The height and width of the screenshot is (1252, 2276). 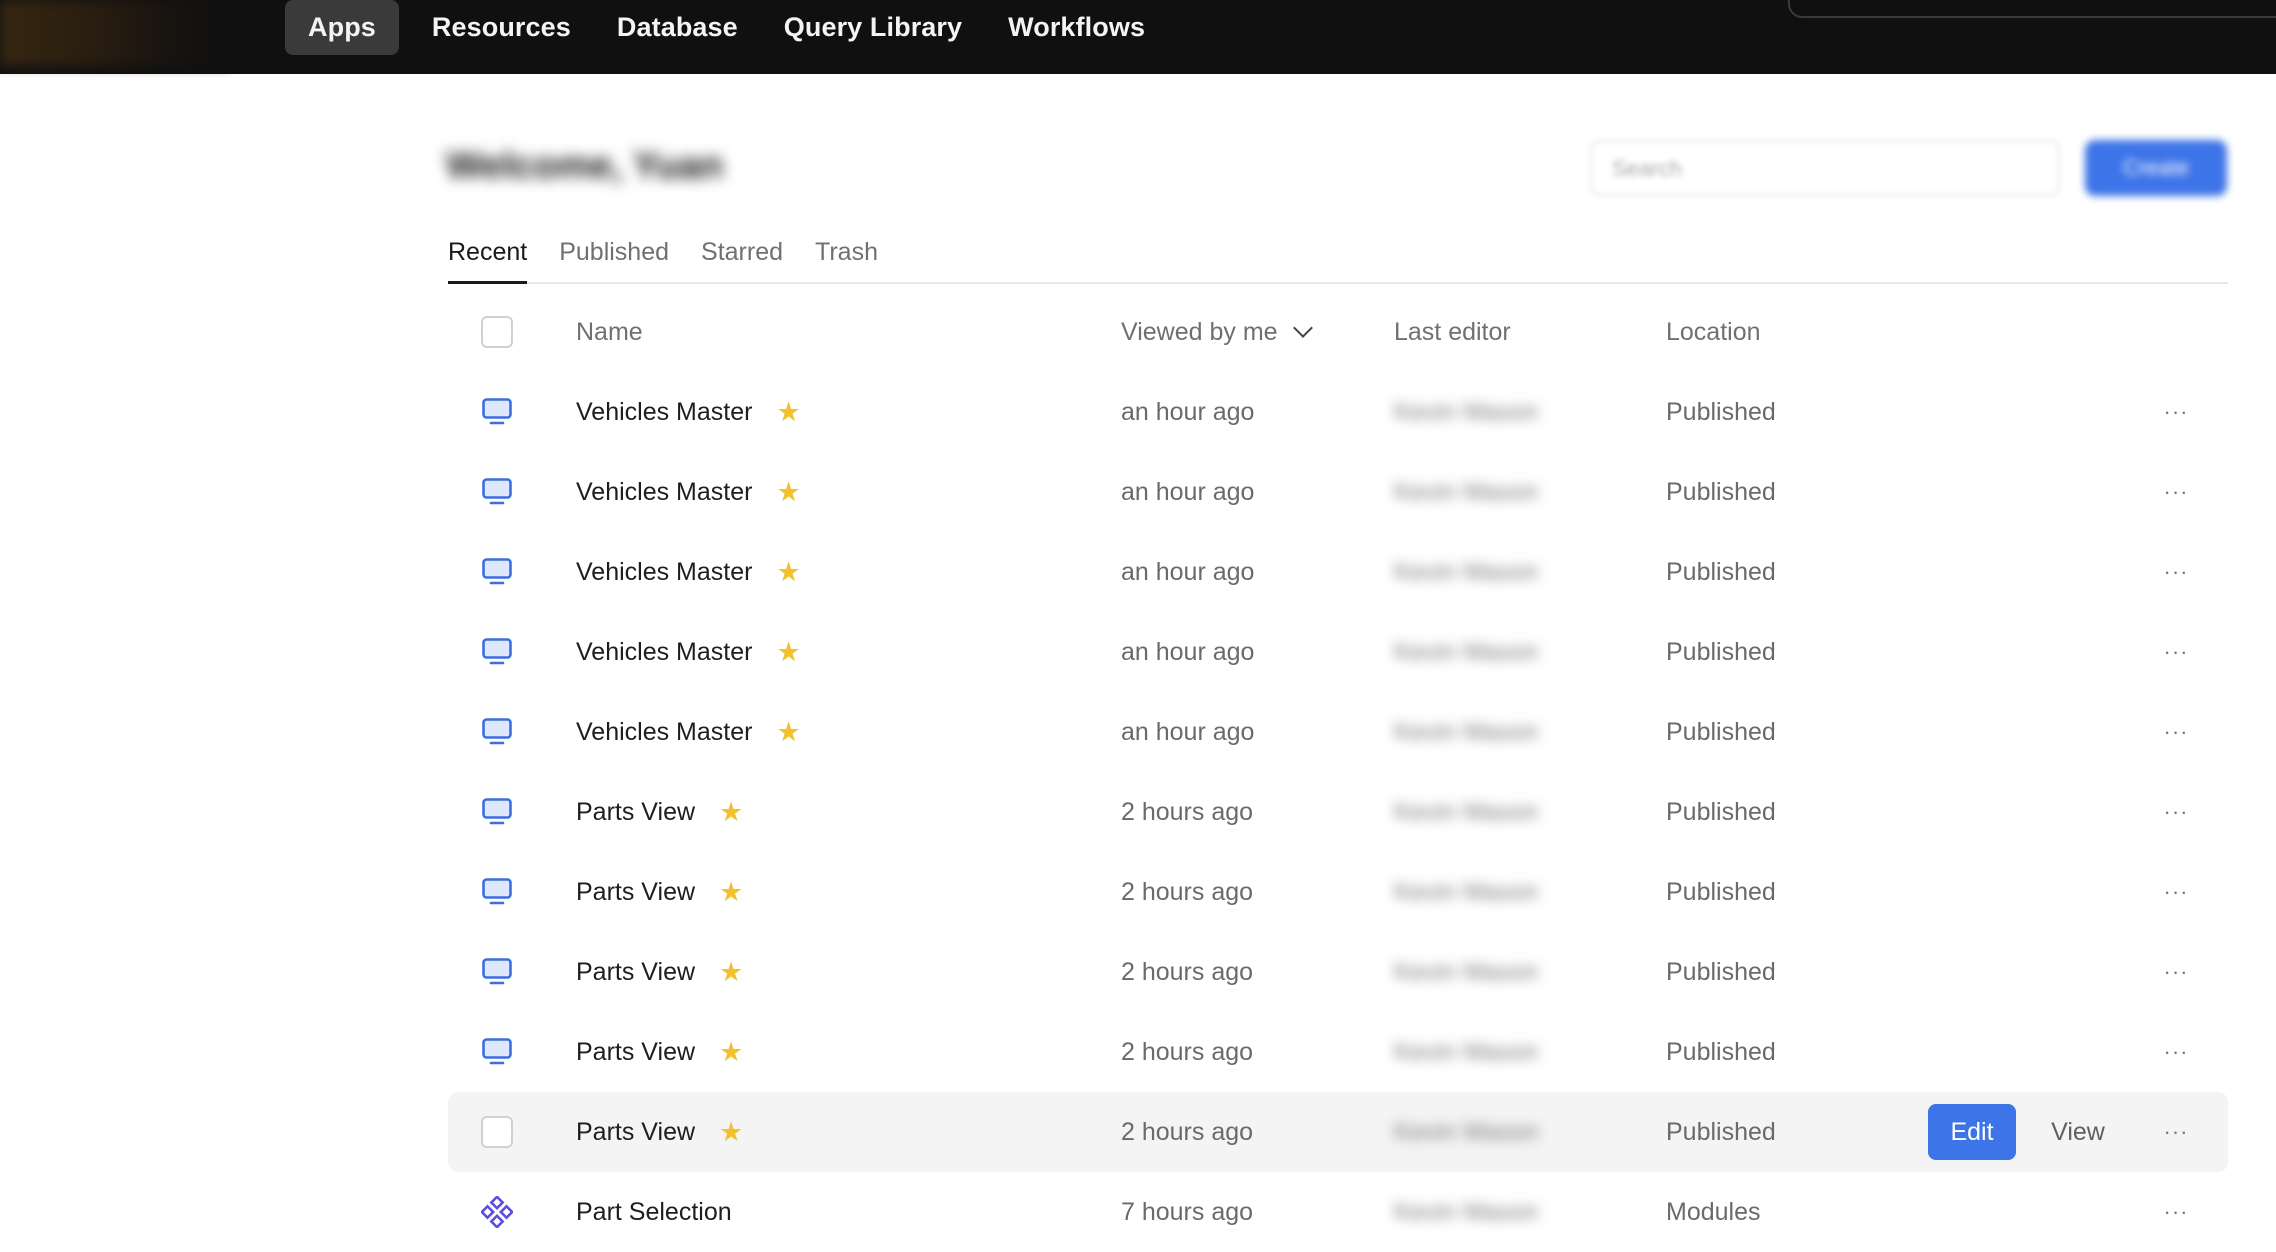 I want to click on app-name: Part Selection, so click(x=654, y=1212).